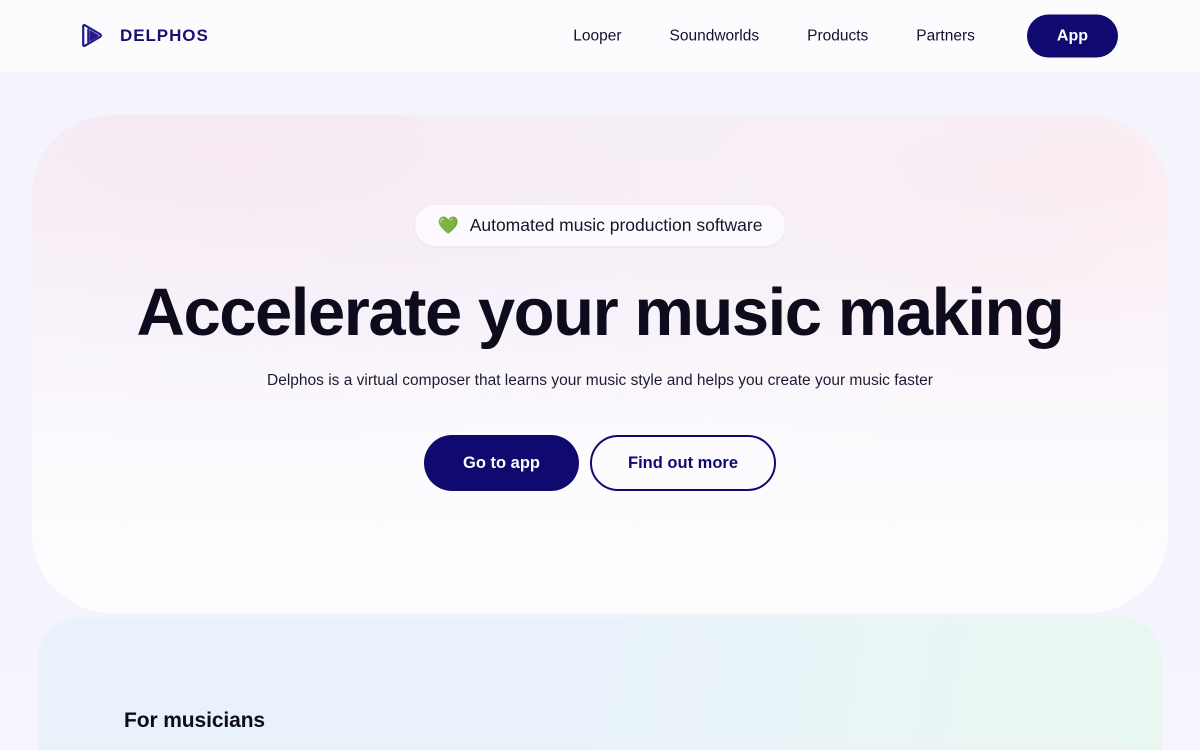 The image size is (1200, 750). I want to click on play-logo-icon, so click(92, 36).